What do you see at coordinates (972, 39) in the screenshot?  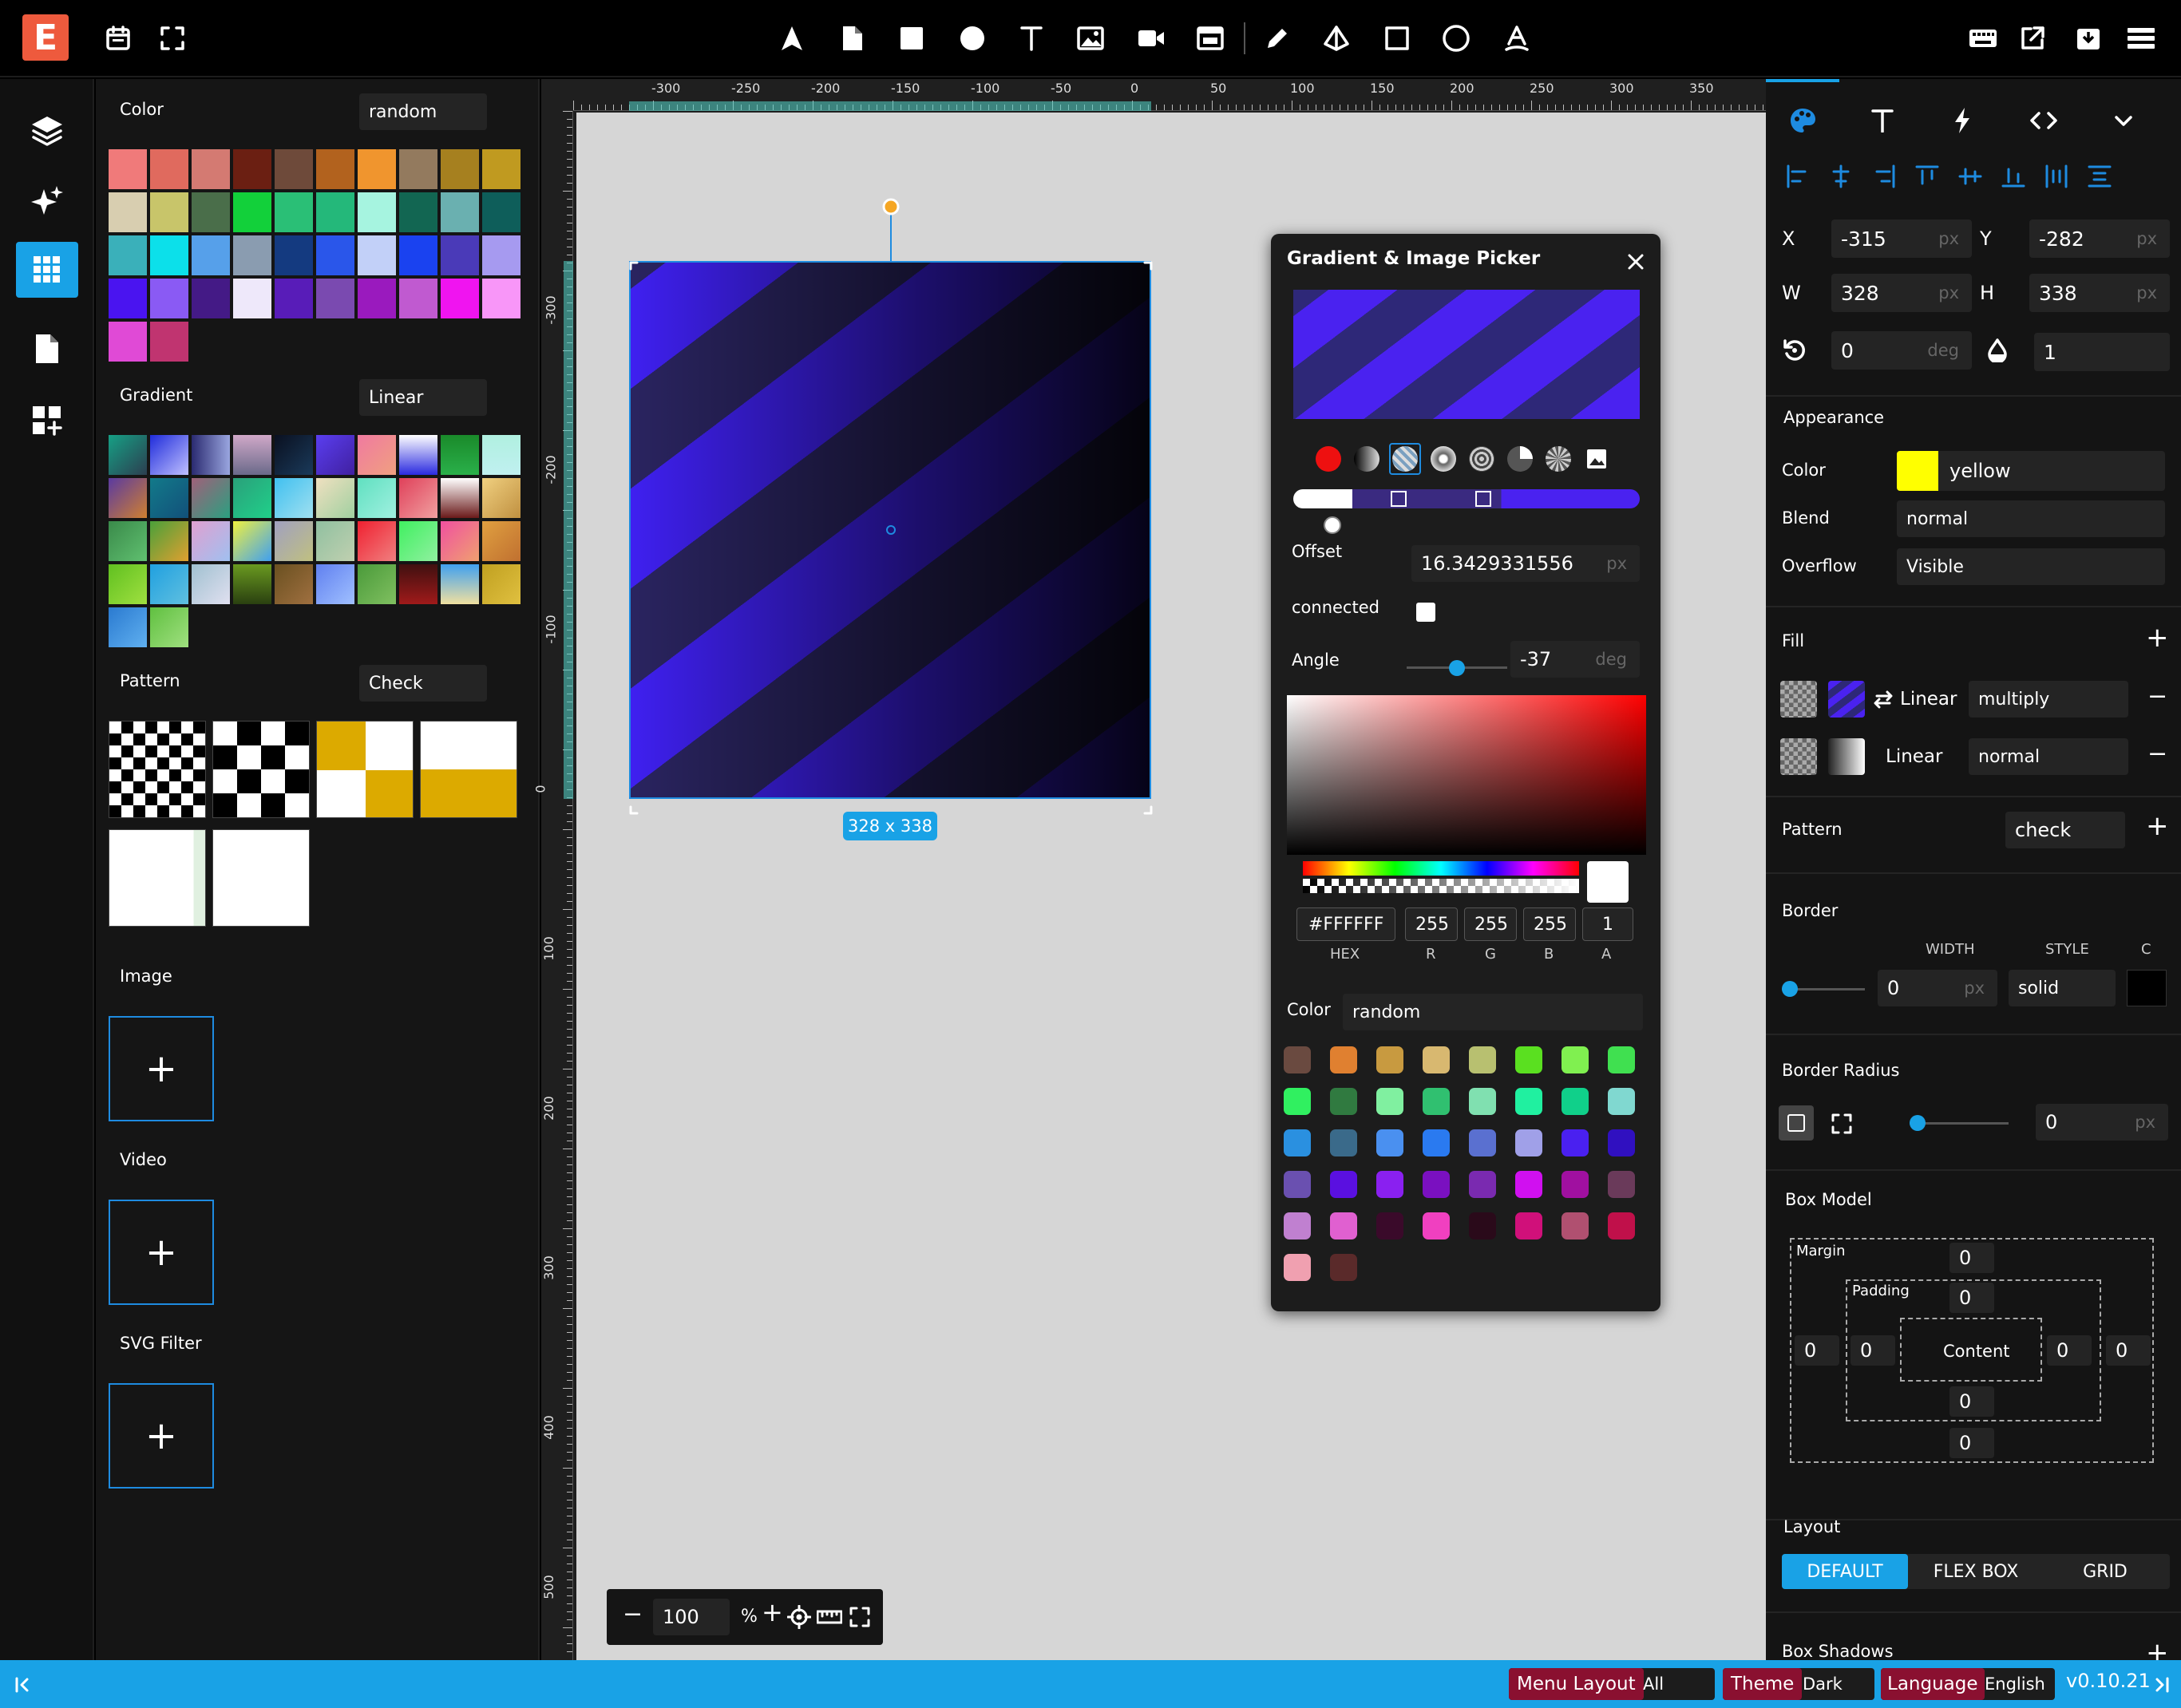 I see `circle-tool-icon` at bounding box center [972, 39].